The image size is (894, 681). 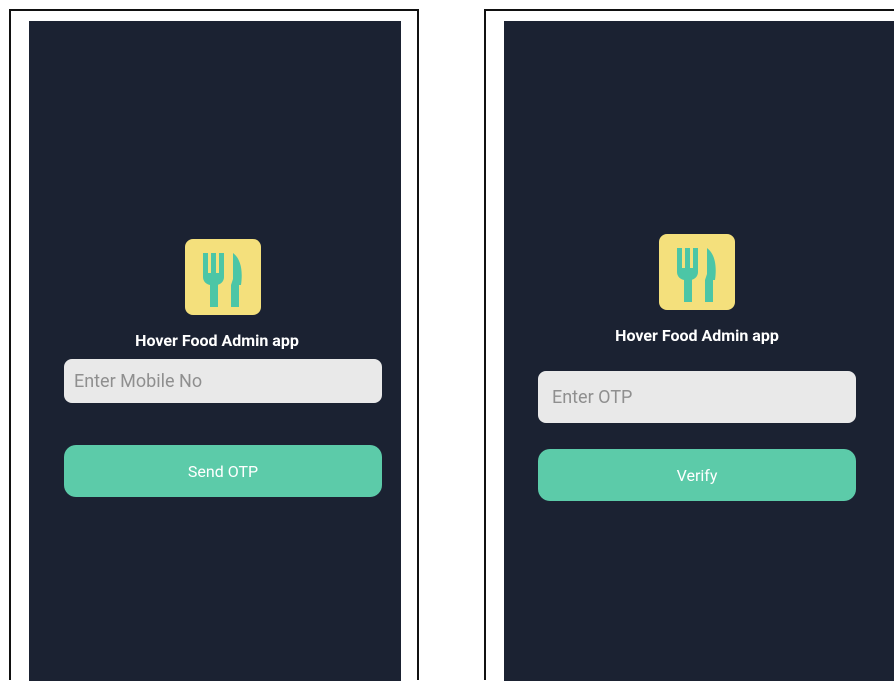 I want to click on send-otp-button: Send OTP, so click(x=223, y=471).